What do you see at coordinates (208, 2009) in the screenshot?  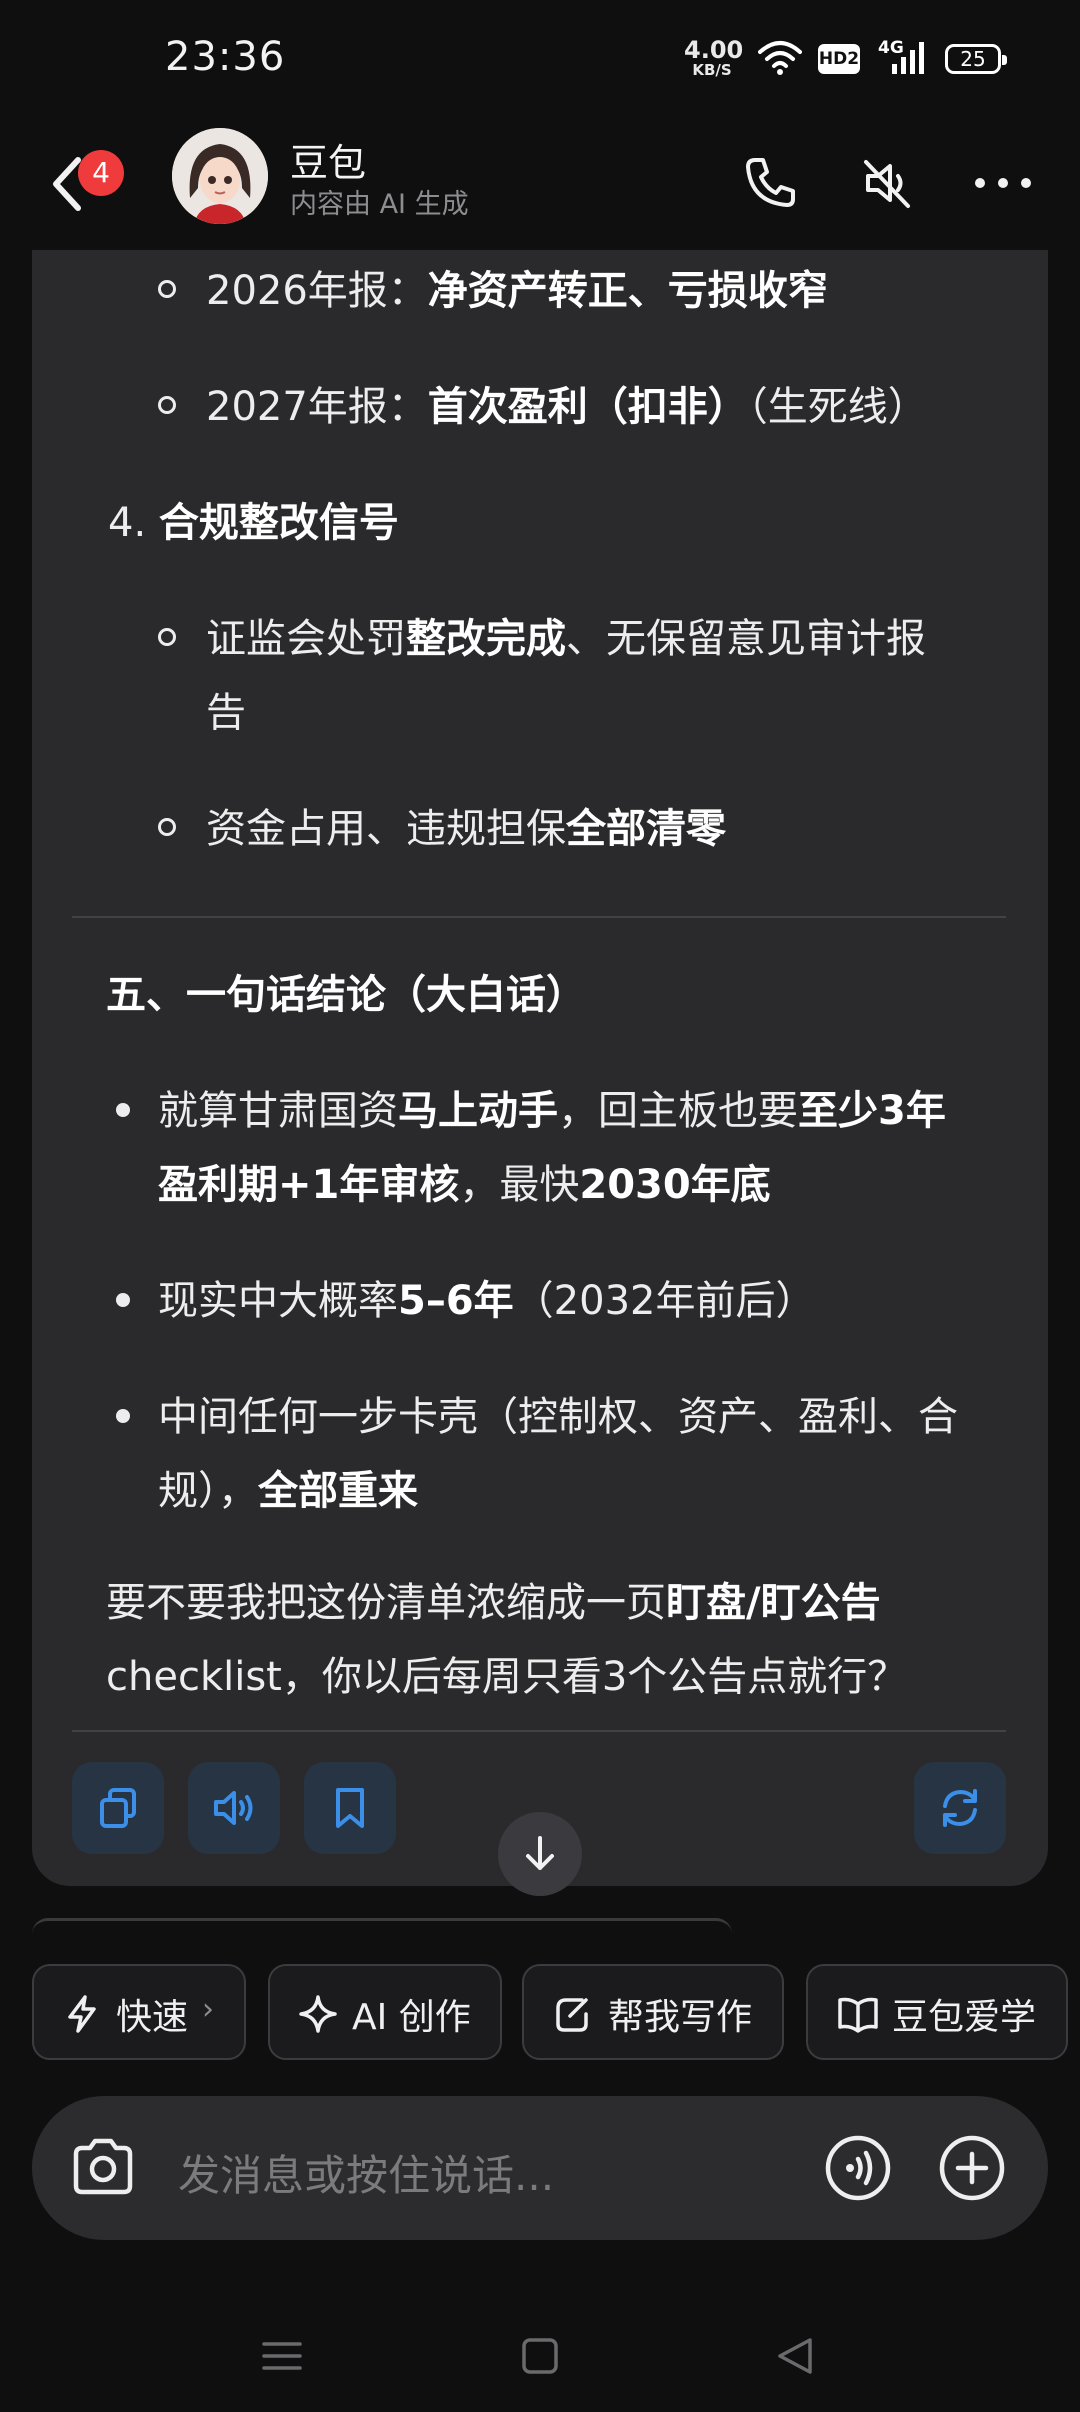 I see `chevron-right-icon: ›` at bounding box center [208, 2009].